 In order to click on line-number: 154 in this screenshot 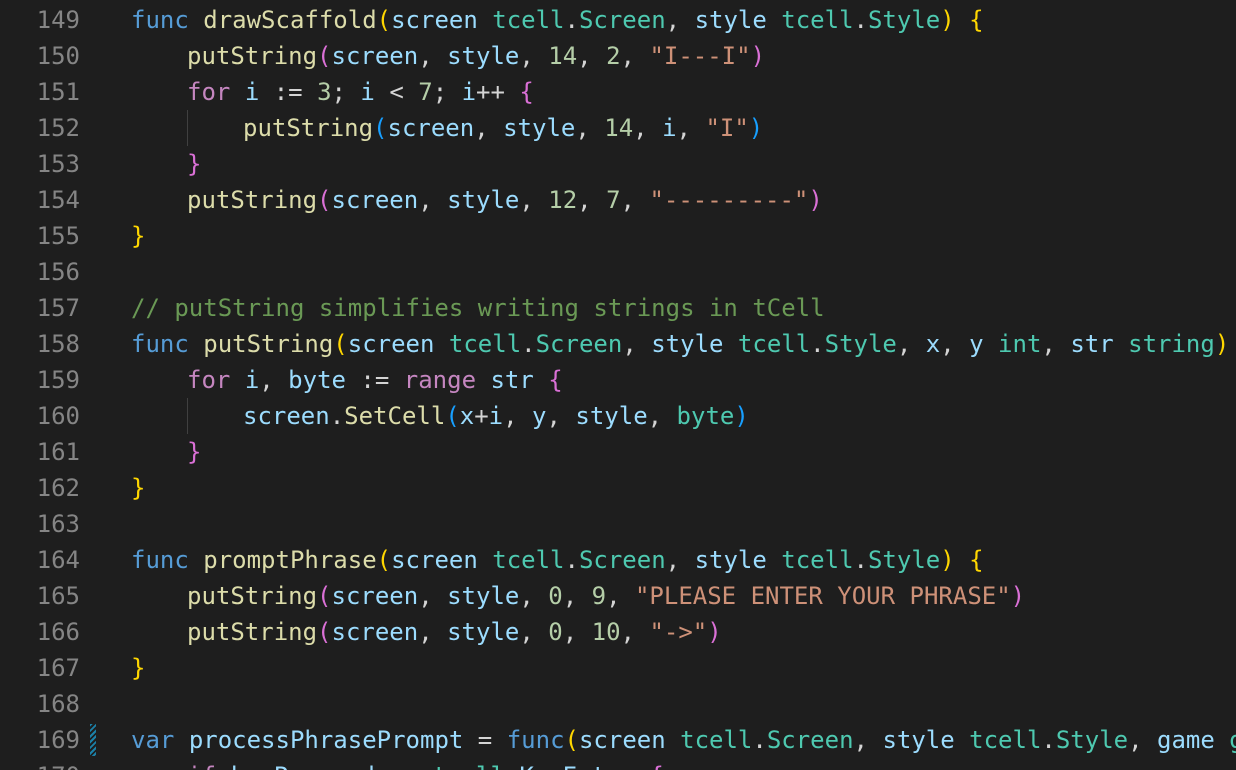, I will do `click(58, 200)`.